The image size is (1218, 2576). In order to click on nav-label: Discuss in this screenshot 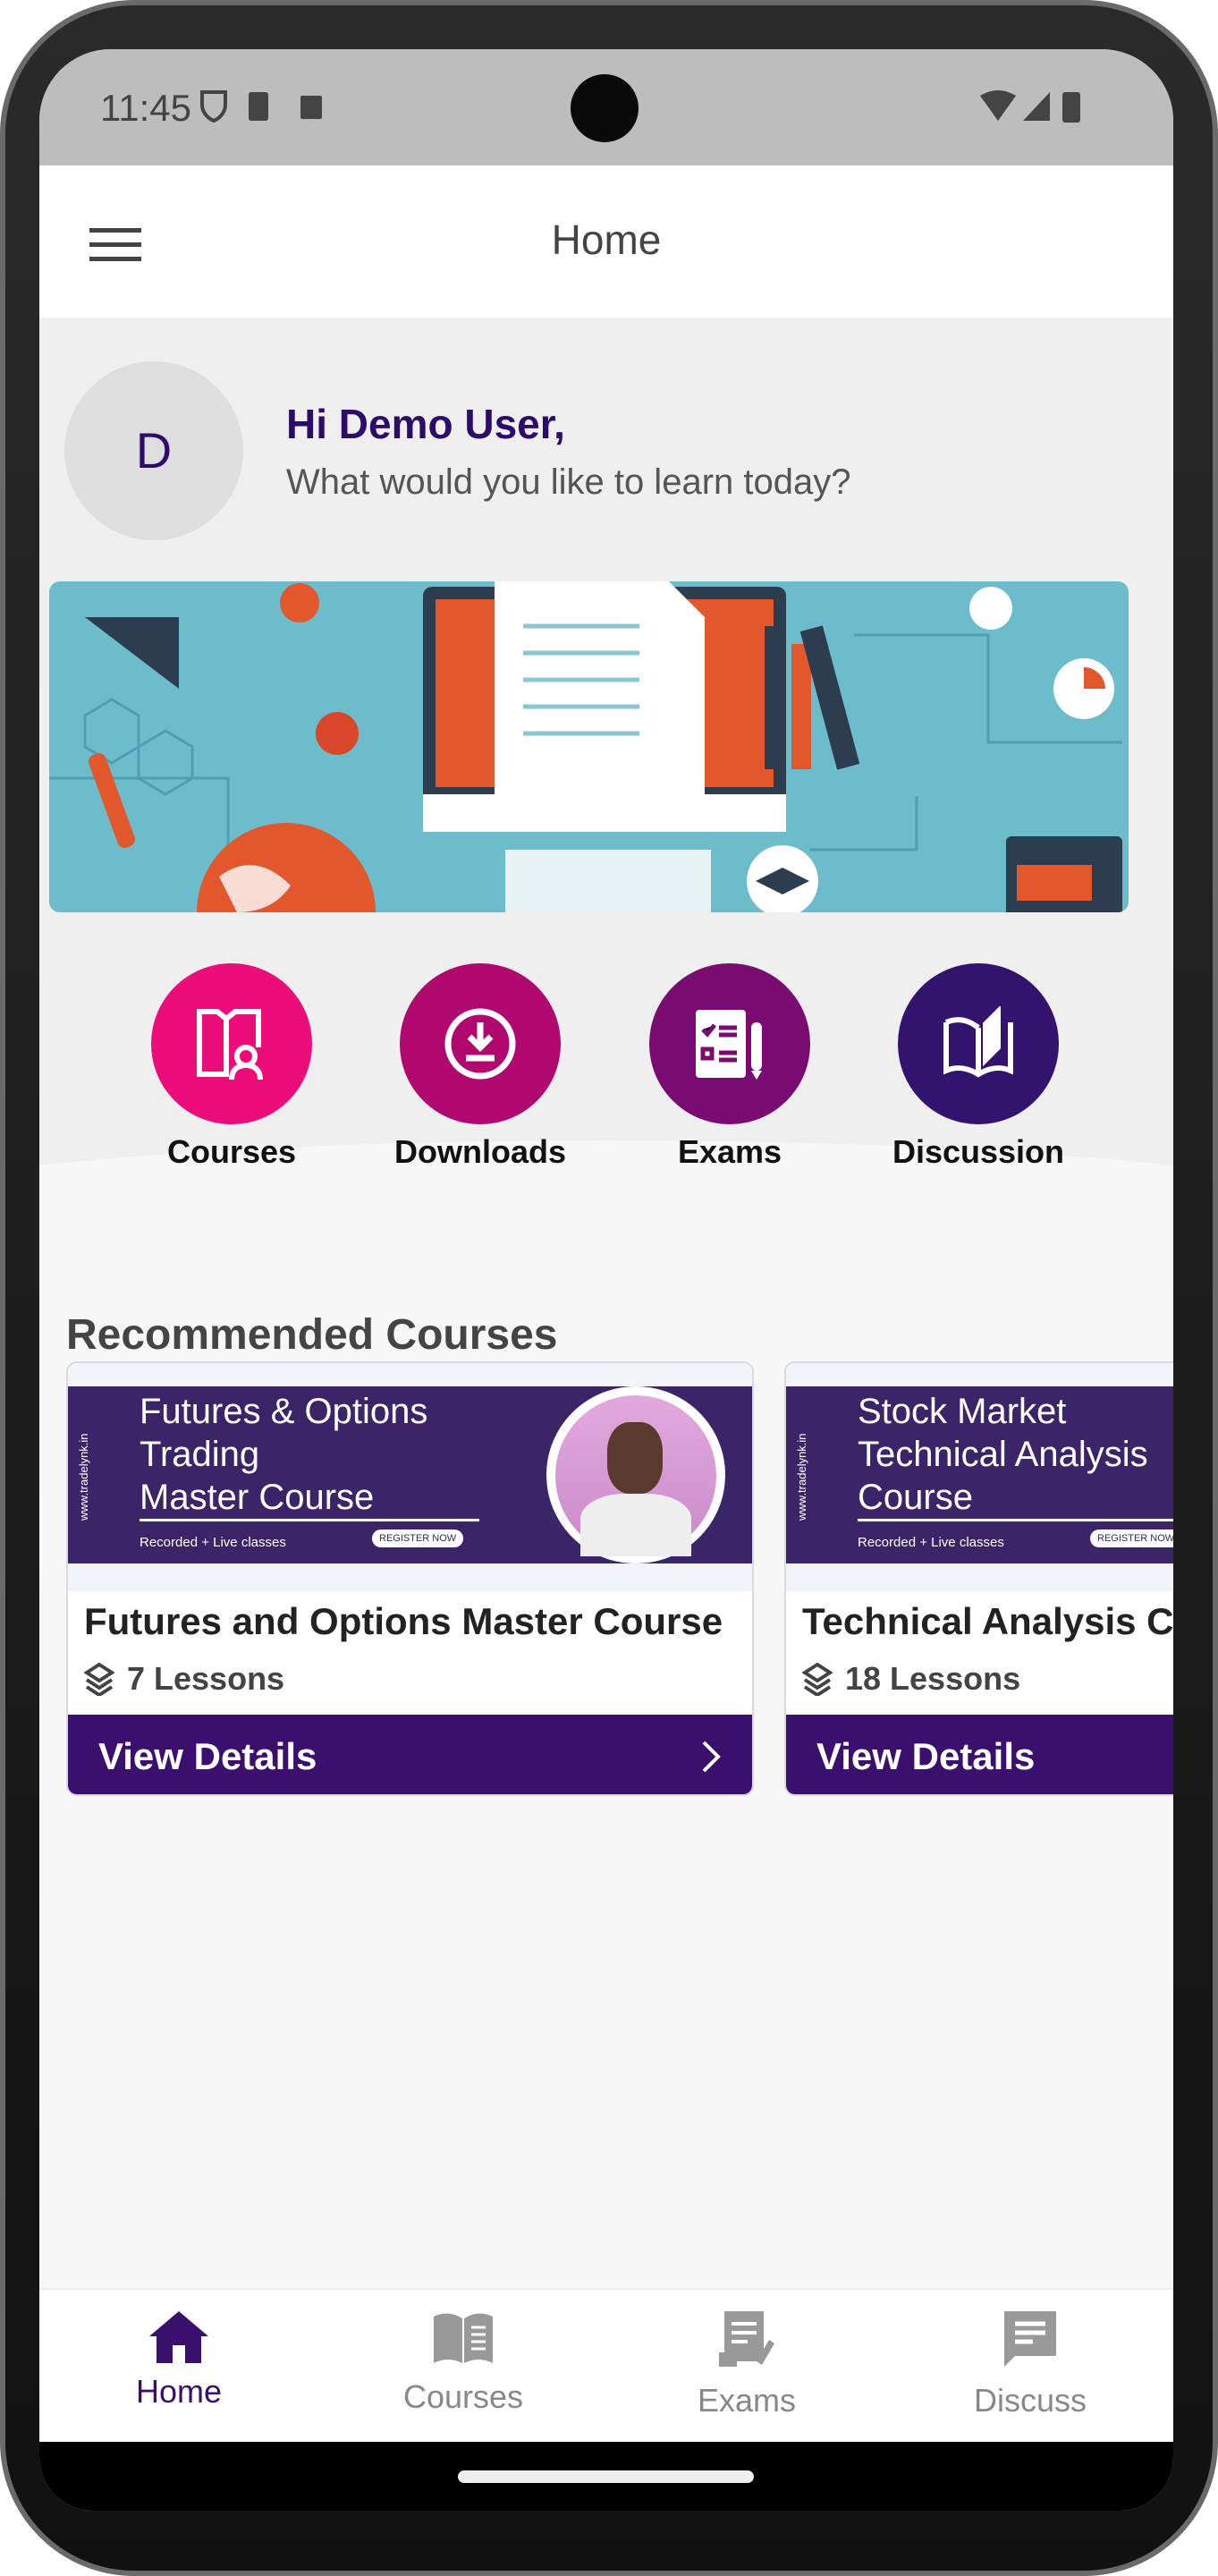, I will do `click(1030, 2400)`.